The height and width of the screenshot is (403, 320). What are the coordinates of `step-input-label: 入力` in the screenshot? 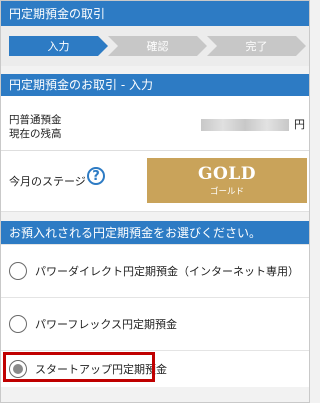 It's located at (58, 46).